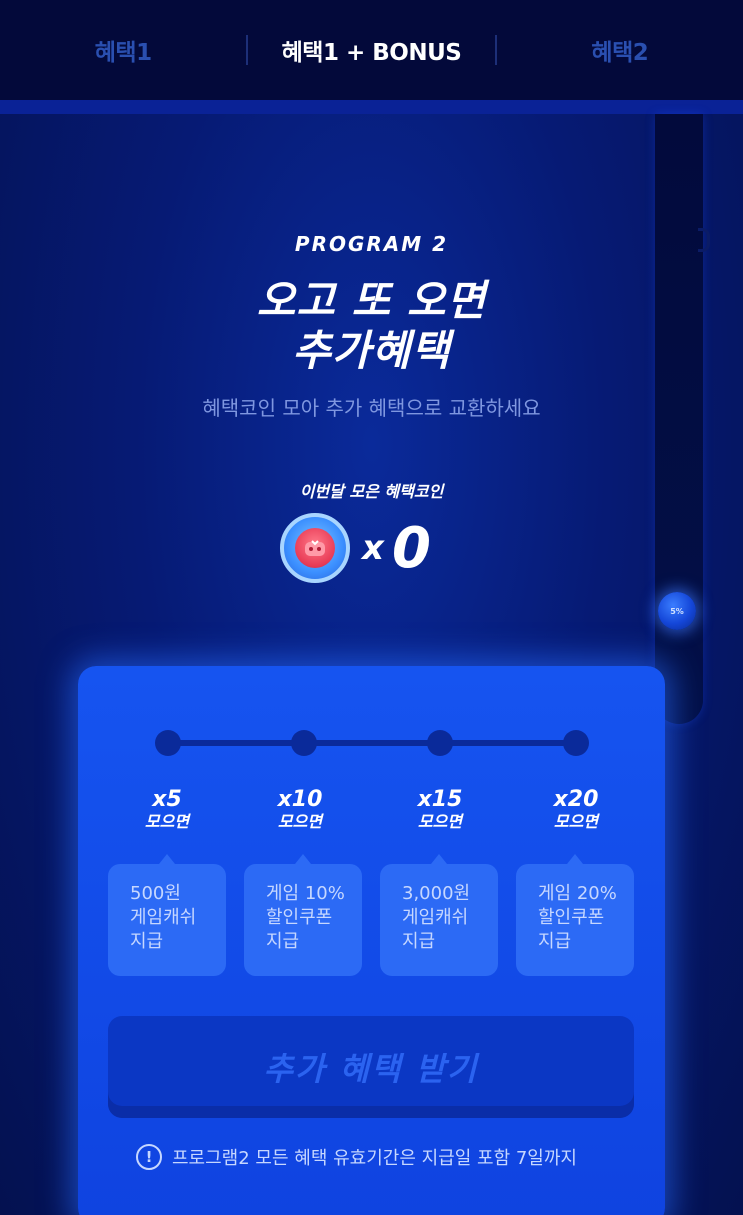 This screenshot has width=743, height=1215. I want to click on subtitle: 혜택코인 모아 추가 혜택으로 교환하세요, so click(371, 408).